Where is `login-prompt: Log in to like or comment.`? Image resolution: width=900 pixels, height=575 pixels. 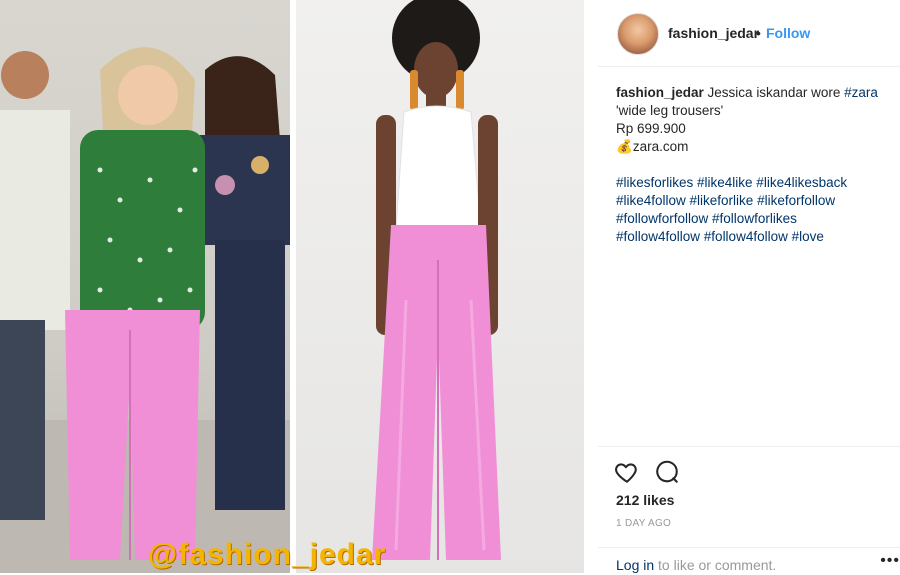 login-prompt: Log in to like or comment. is located at coordinates (696, 565).